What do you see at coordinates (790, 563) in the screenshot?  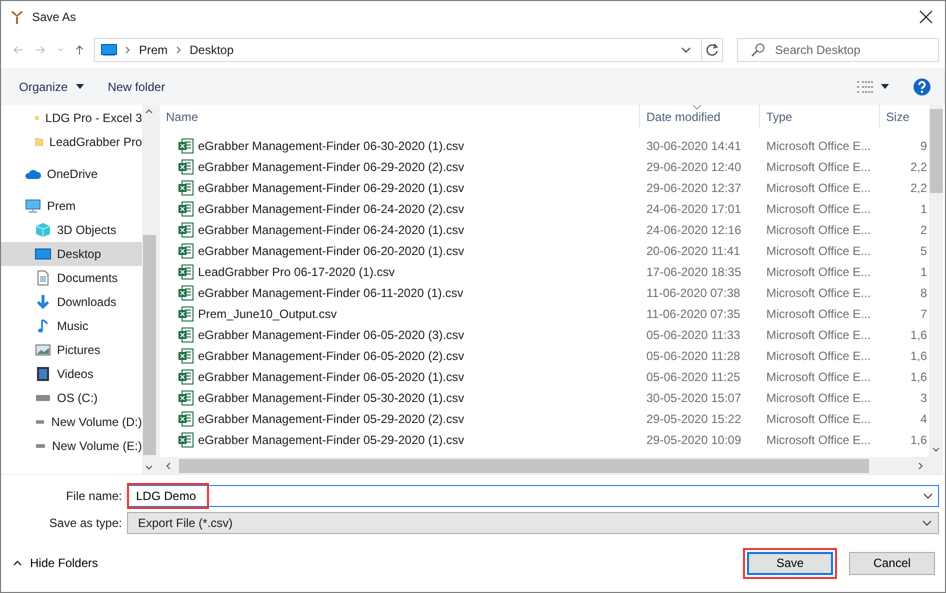 I see `save-button: Save` at bounding box center [790, 563].